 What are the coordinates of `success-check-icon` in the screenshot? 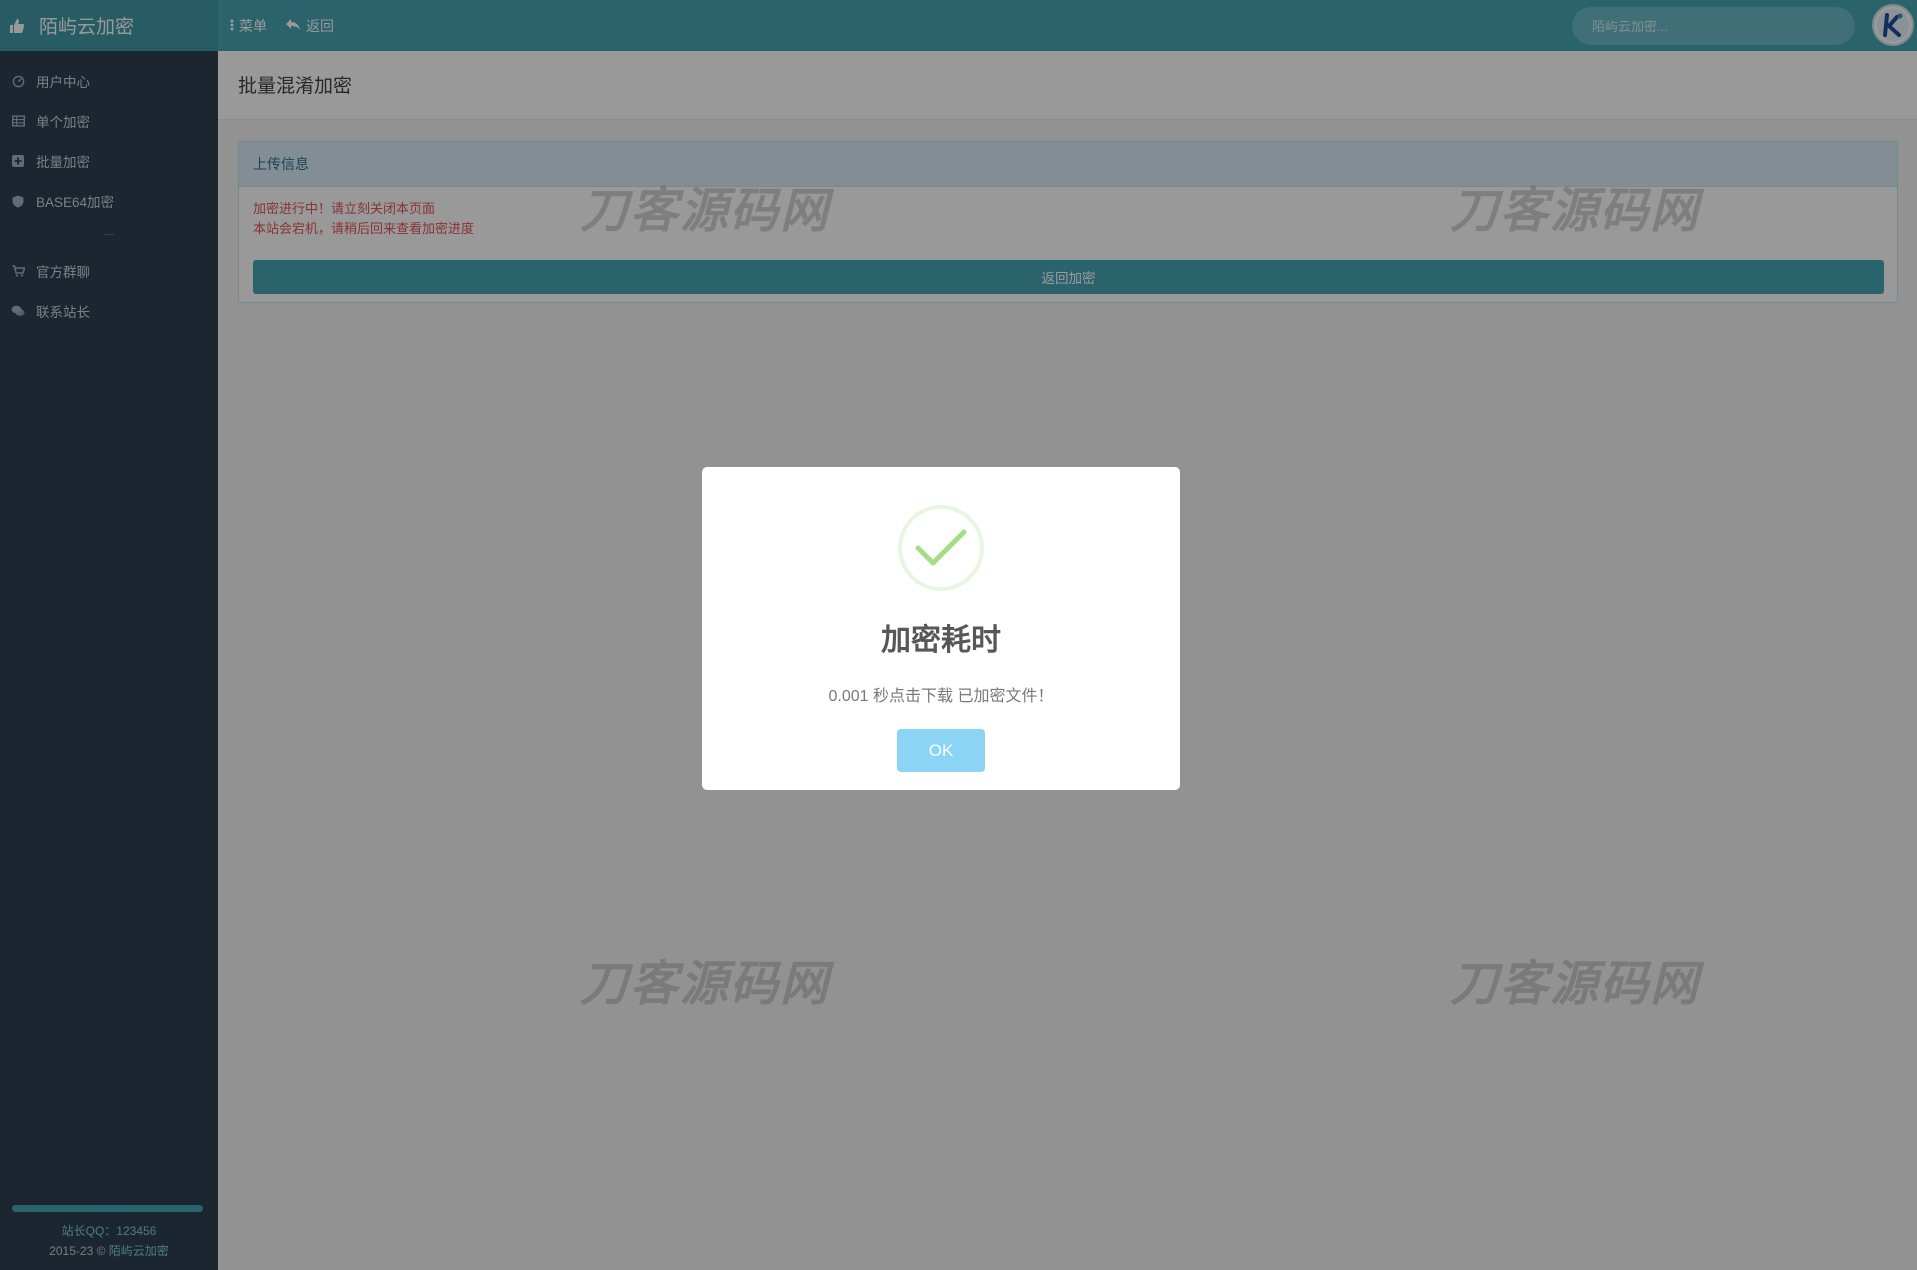 It's located at (941, 548).